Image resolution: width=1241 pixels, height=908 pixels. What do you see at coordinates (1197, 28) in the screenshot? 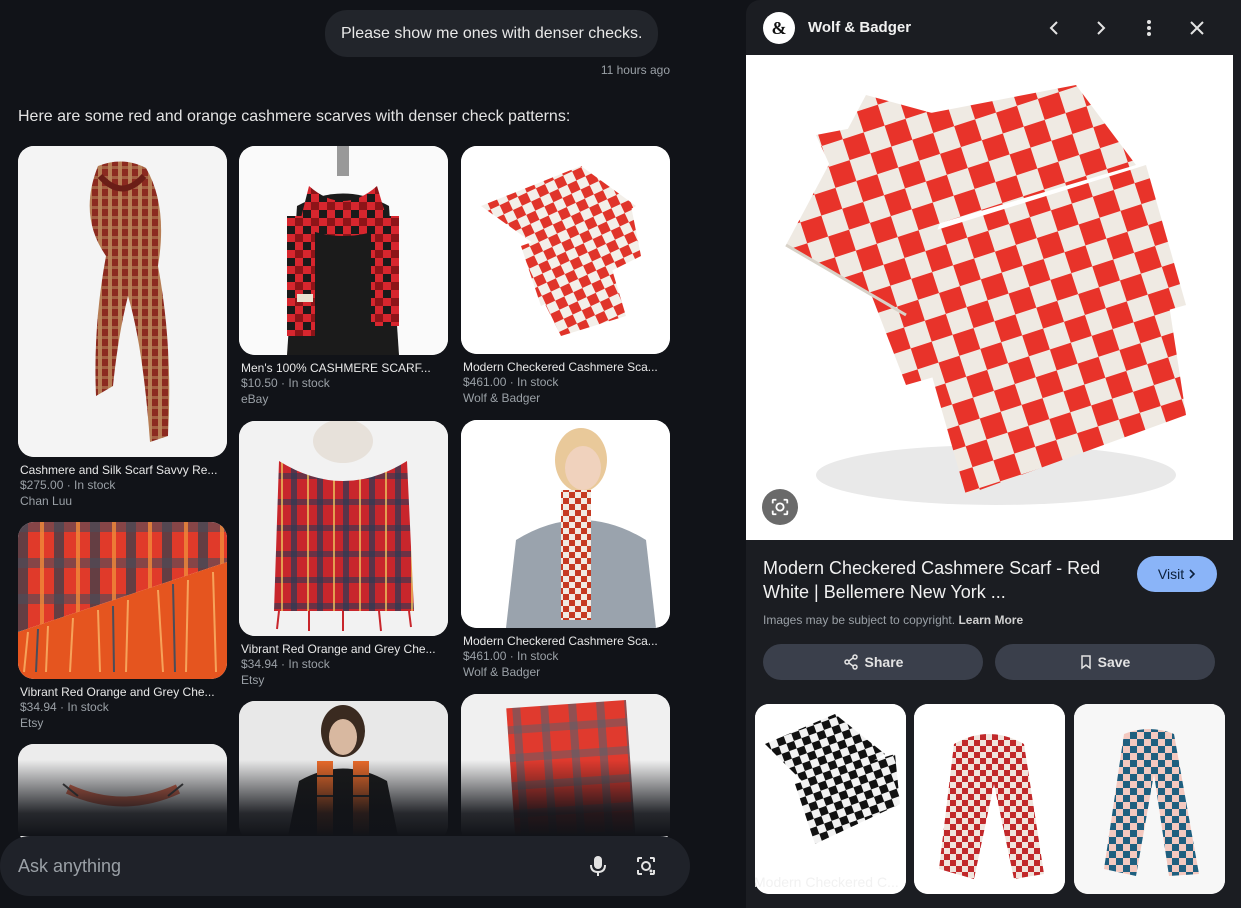
I see `close-icon` at bounding box center [1197, 28].